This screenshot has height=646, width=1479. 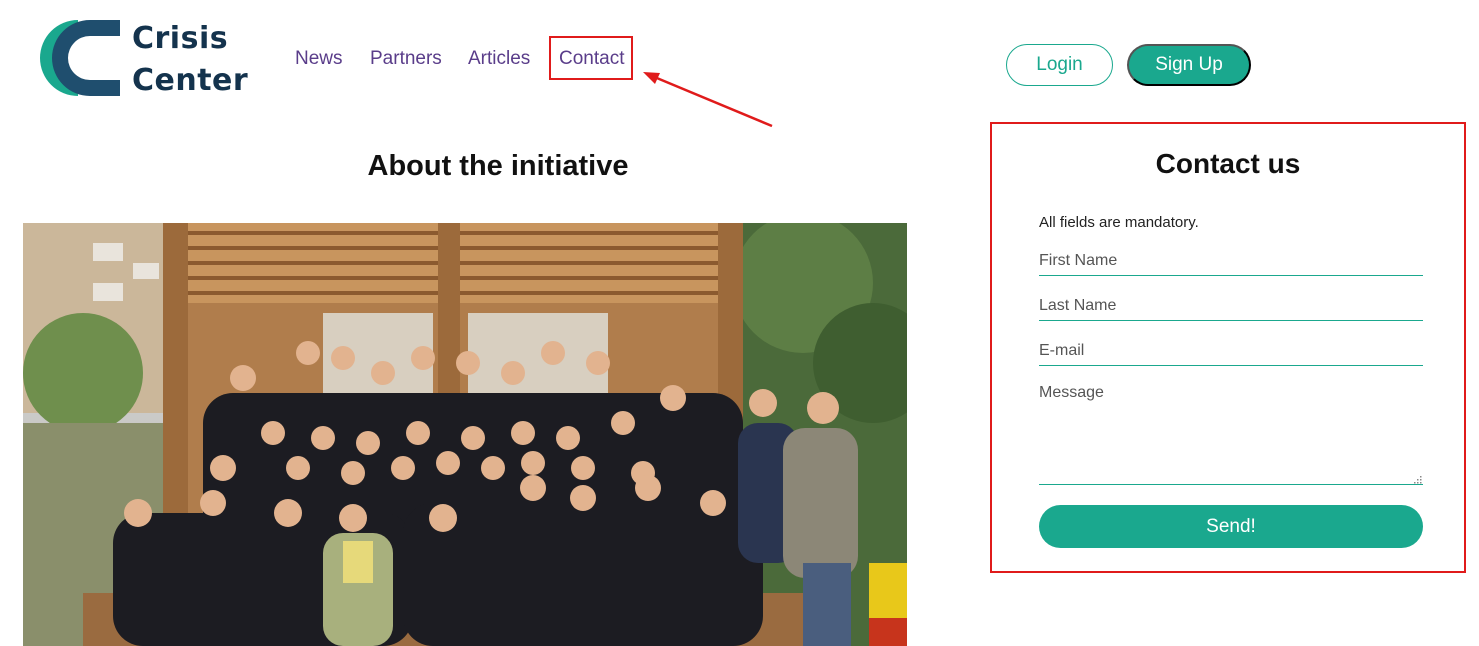 What do you see at coordinates (499, 59) in the screenshot?
I see `nav-articles: Articles` at bounding box center [499, 59].